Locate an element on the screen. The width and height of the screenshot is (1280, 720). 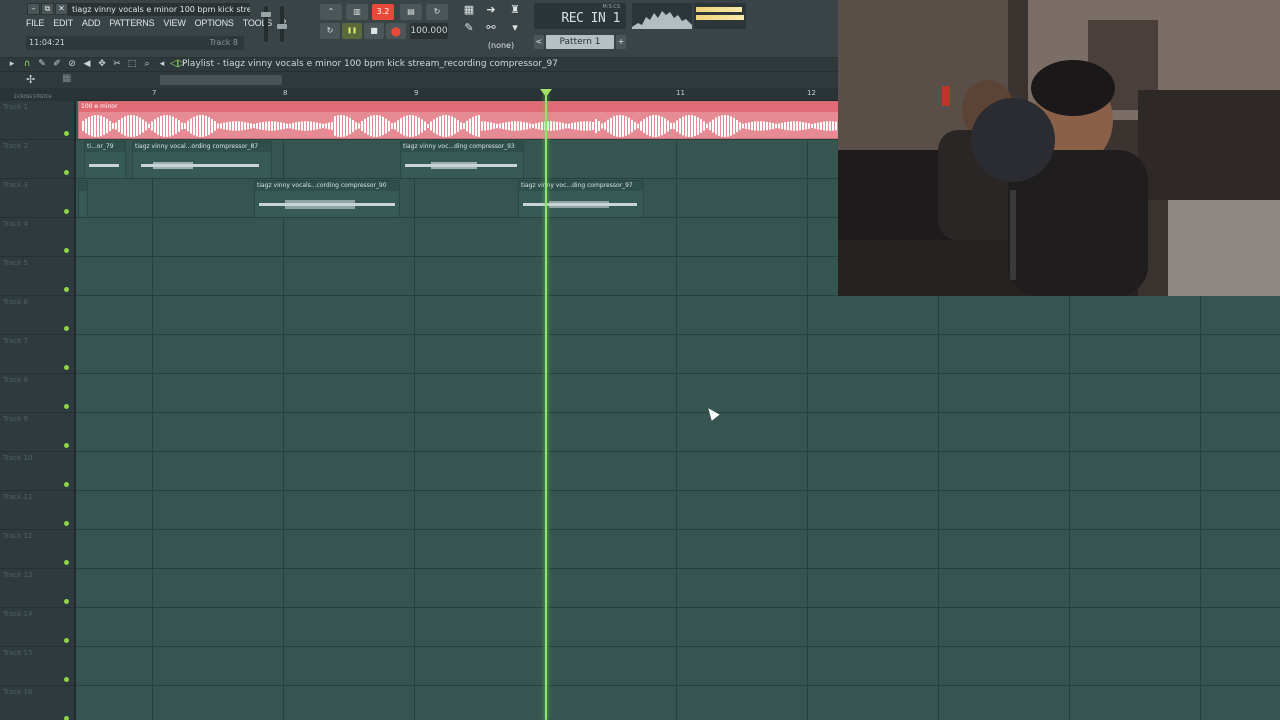
tempo-display: 100.000 is located at coordinates (429, 31).